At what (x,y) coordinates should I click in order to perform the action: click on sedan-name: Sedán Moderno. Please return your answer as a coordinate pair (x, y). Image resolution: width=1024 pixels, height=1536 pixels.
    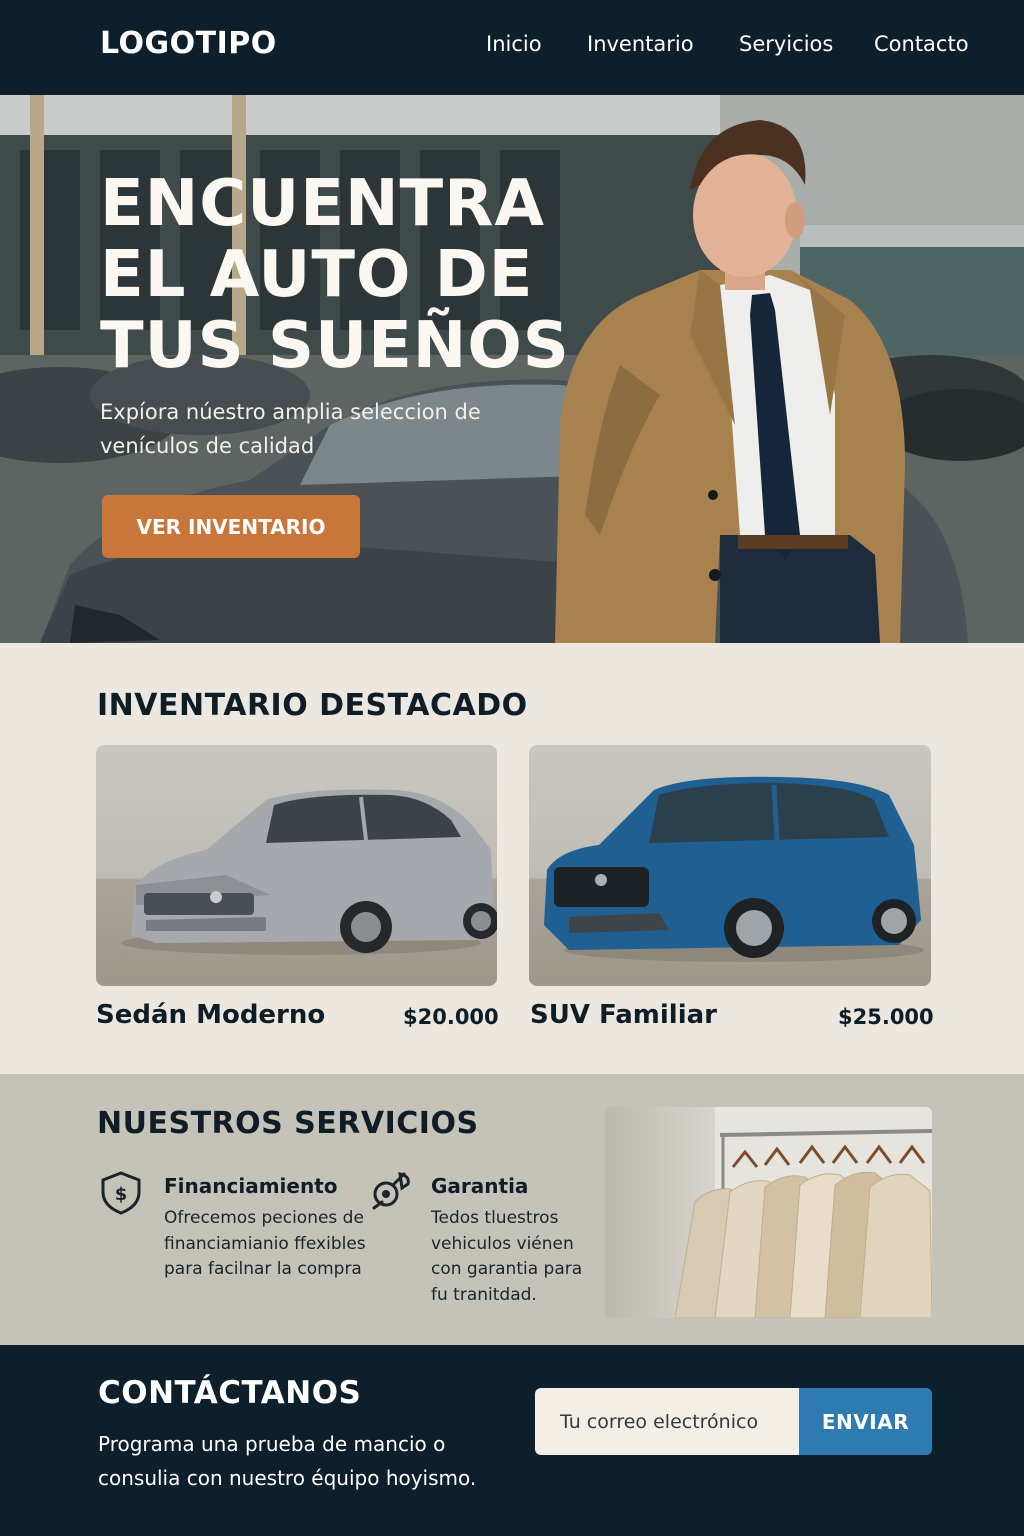
    Looking at the image, I should click on (211, 1015).